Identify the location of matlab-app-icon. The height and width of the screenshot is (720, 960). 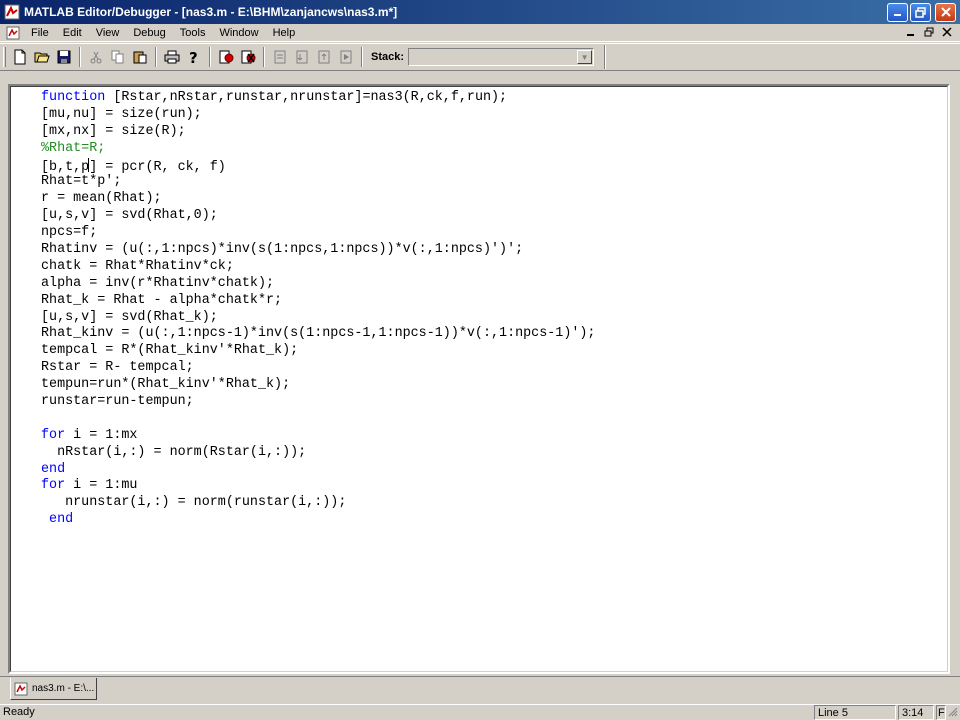
(12, 12).